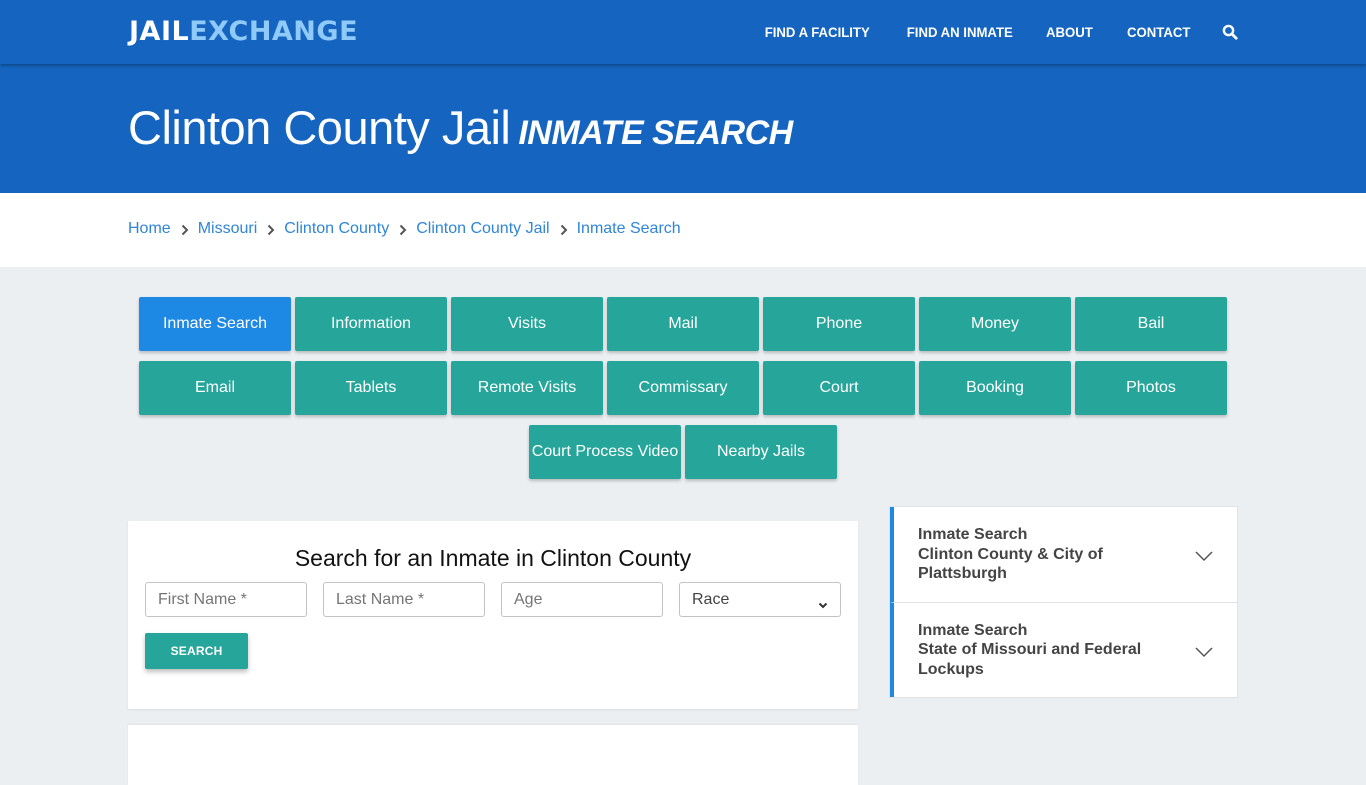  I want to click on accordion-subtitle: Clinton County & City of Plattsburgh, so click(1010, 564).